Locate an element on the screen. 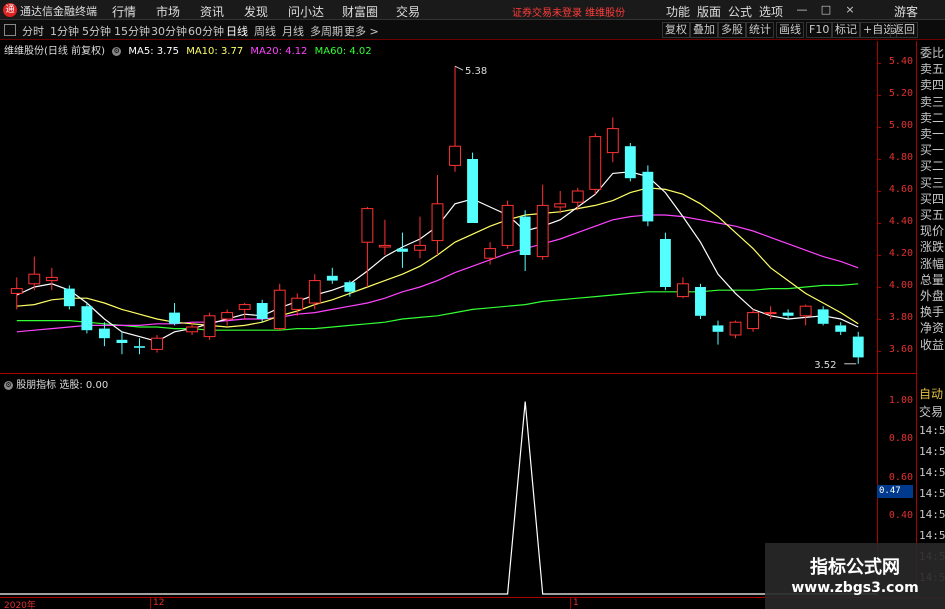 The height and width of the screenshot is (609, 945). quote-field-label: 卖二 is located at coordinates (932, 117).